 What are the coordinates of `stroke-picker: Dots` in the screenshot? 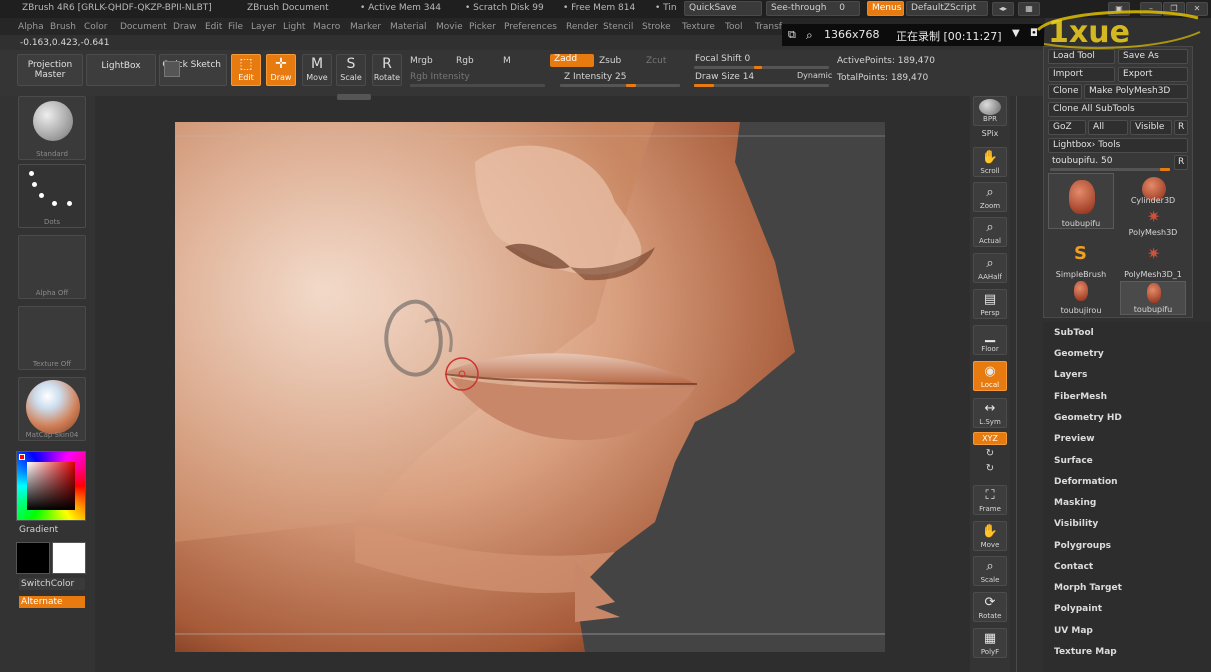 It's located at (52, 196).